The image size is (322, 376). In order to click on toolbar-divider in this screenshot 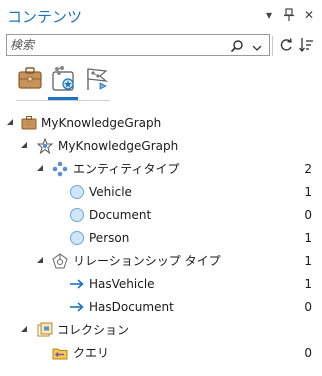, I will do `click(272, 46)`.